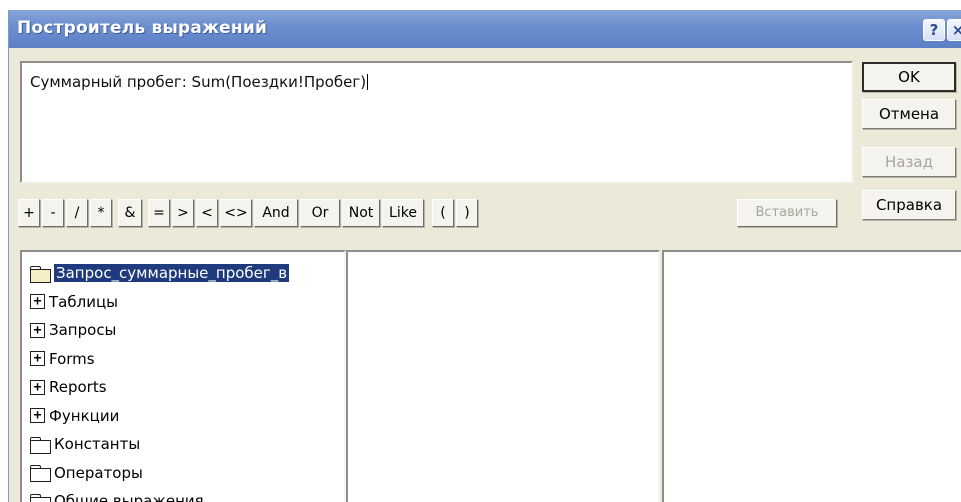  Describe the element at coordinates (361, 213) in the screenshot. I see `operator-button-not: Not` at that location.